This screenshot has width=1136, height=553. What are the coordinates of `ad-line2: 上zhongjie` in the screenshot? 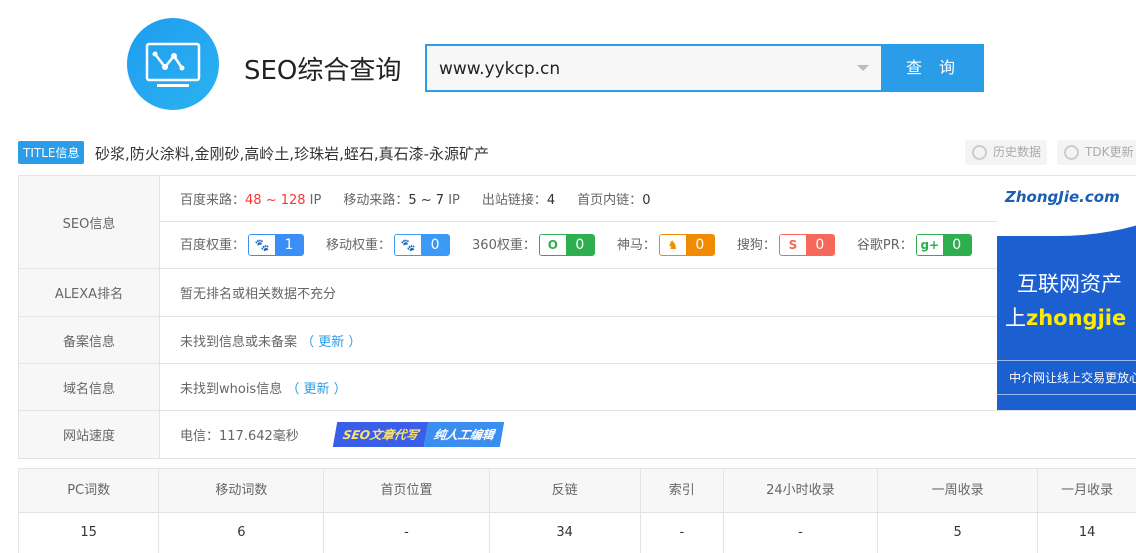 It's located at (1066, 318).